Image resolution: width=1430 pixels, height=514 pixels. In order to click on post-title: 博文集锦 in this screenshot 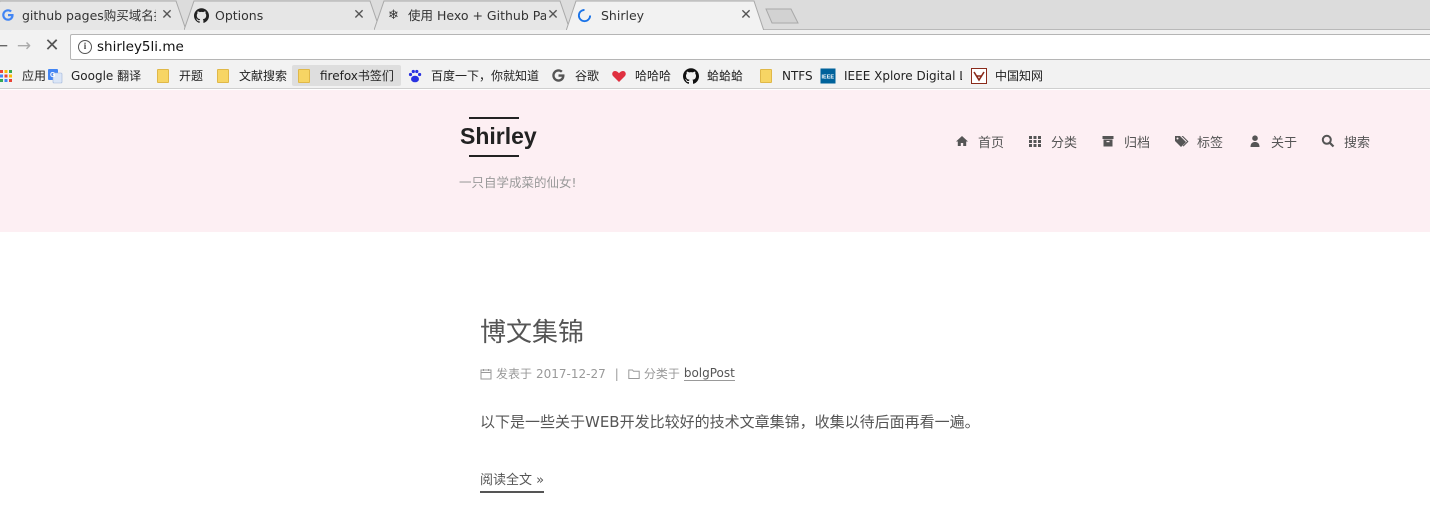, I will do `click(532, 330)`.